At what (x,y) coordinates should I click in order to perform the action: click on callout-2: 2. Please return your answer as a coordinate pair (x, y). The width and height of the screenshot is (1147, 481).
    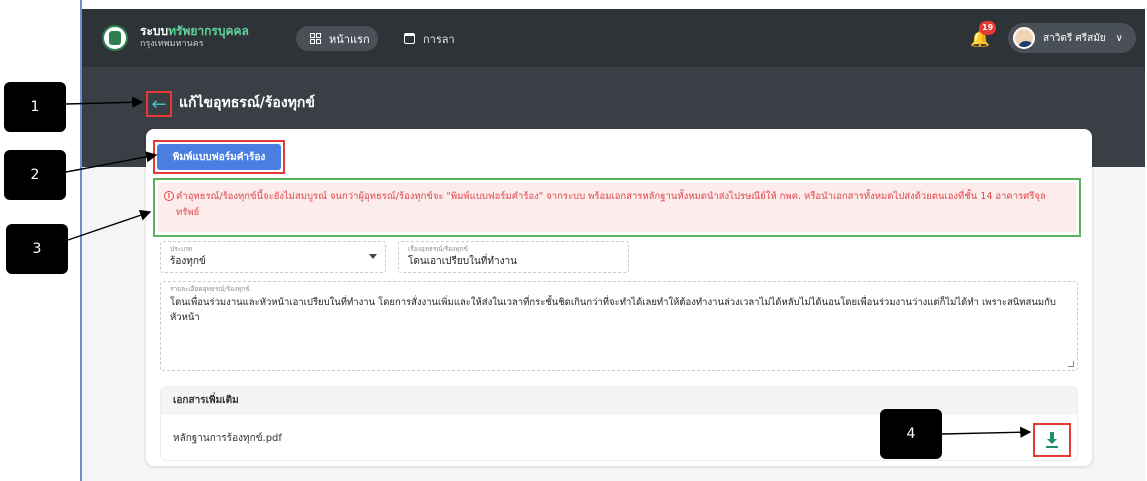
    Looking at the image, I should click on (35, 175).